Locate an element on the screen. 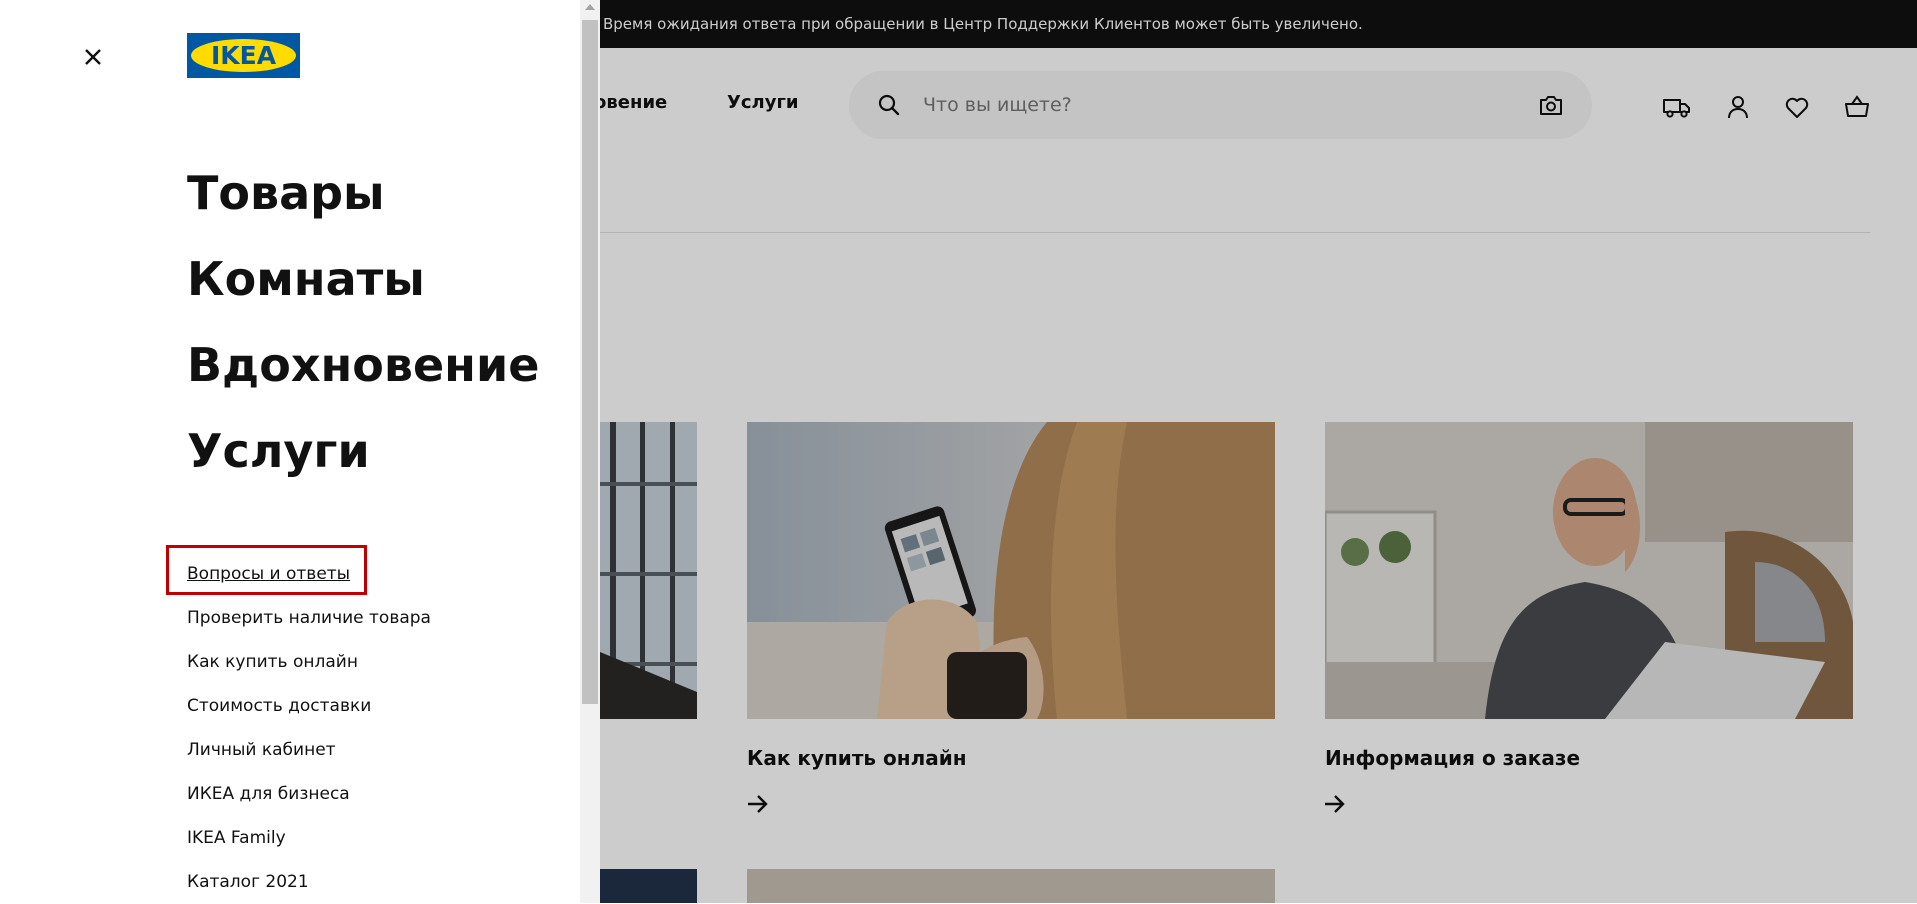  close-icon is located at coordinates (93, 57).